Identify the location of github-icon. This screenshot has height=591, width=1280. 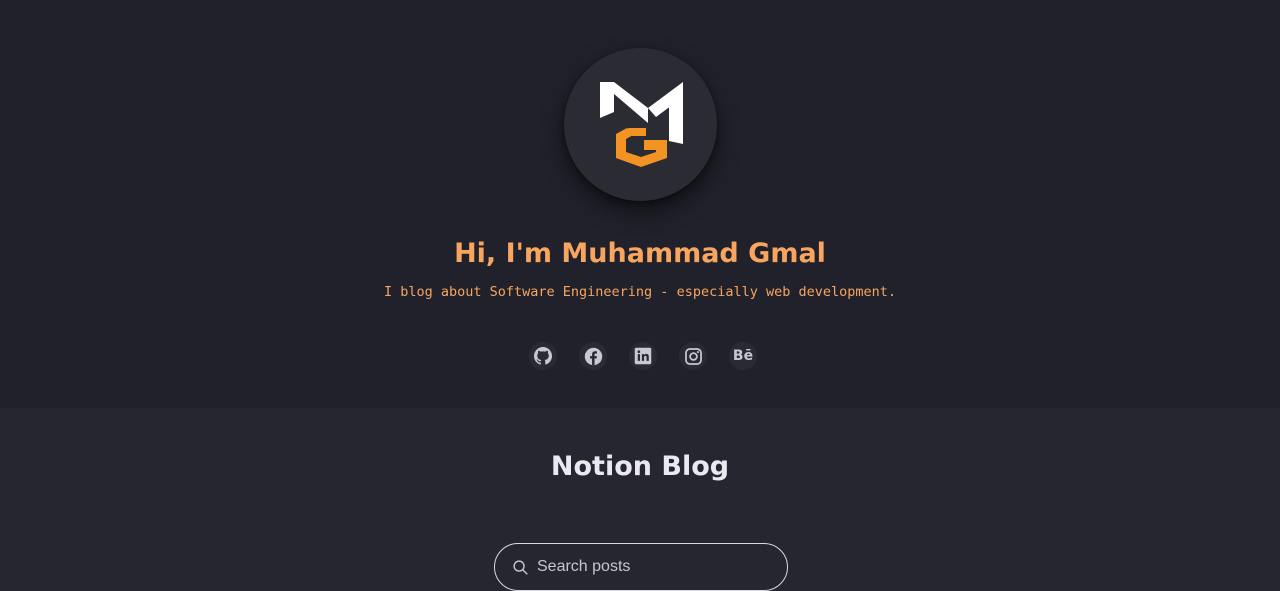
(543, 356).